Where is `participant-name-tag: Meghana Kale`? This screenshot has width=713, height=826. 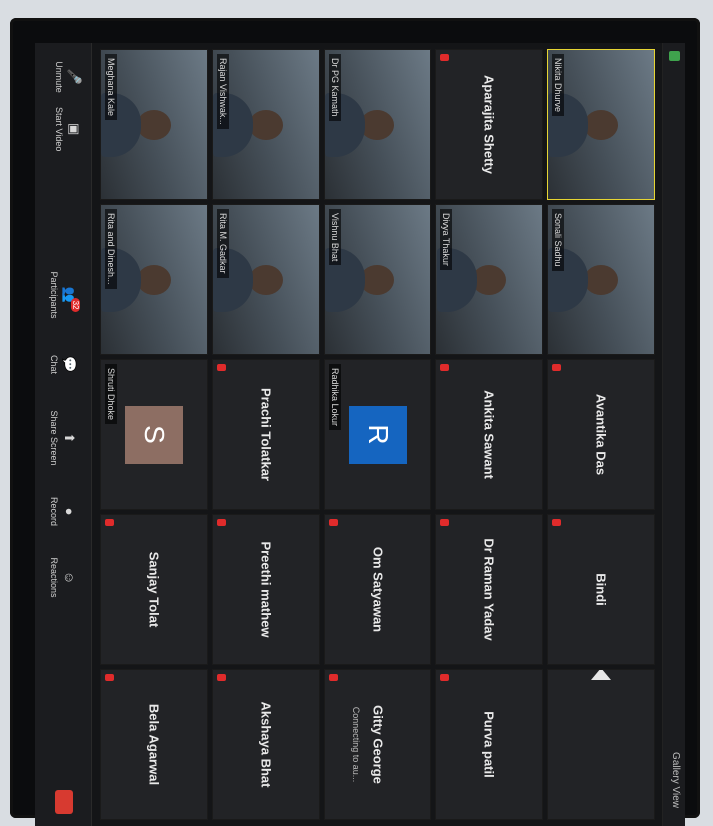
participant-name-tag: Meghana Kale is located at coordinates (111, 87).